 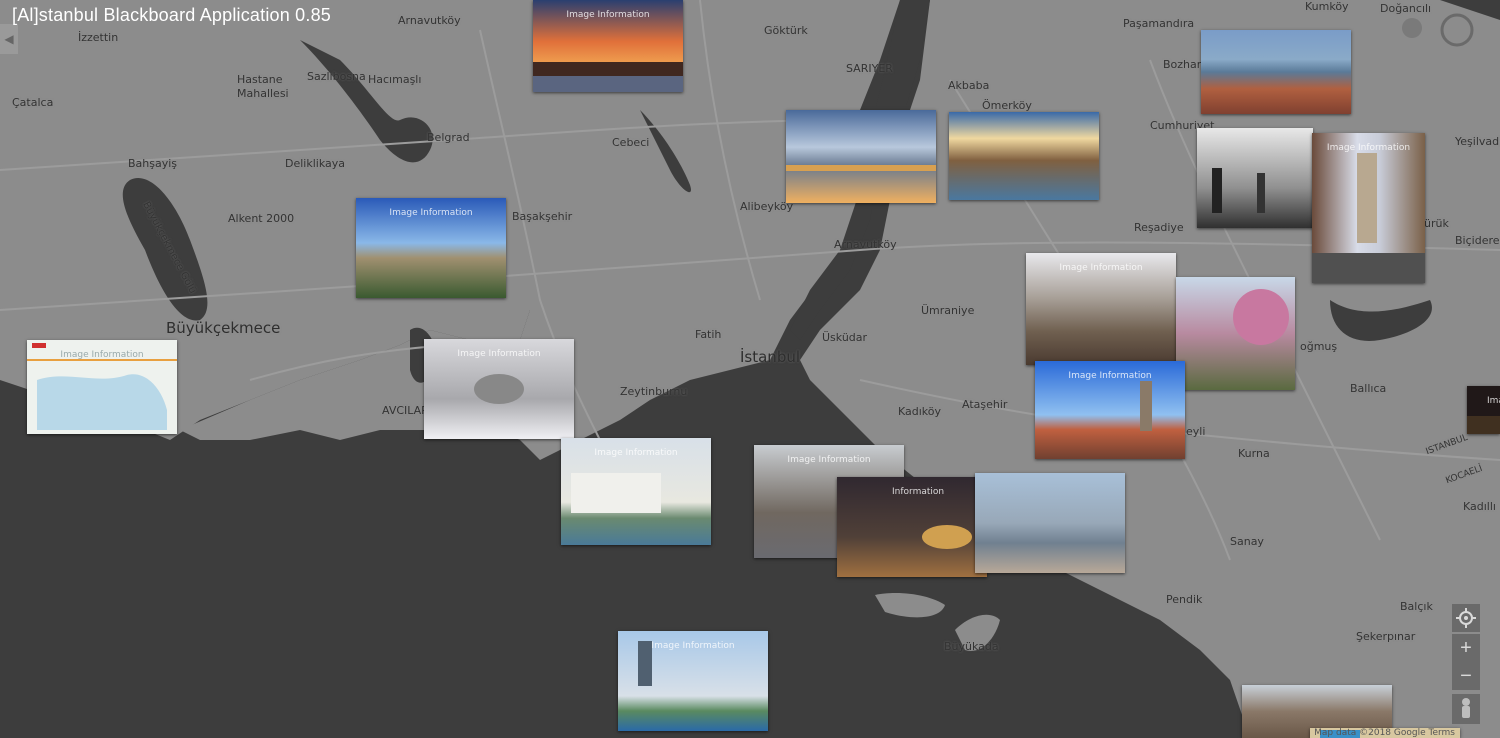 I want to click on my-location-button, so click(x=1466, y=618).